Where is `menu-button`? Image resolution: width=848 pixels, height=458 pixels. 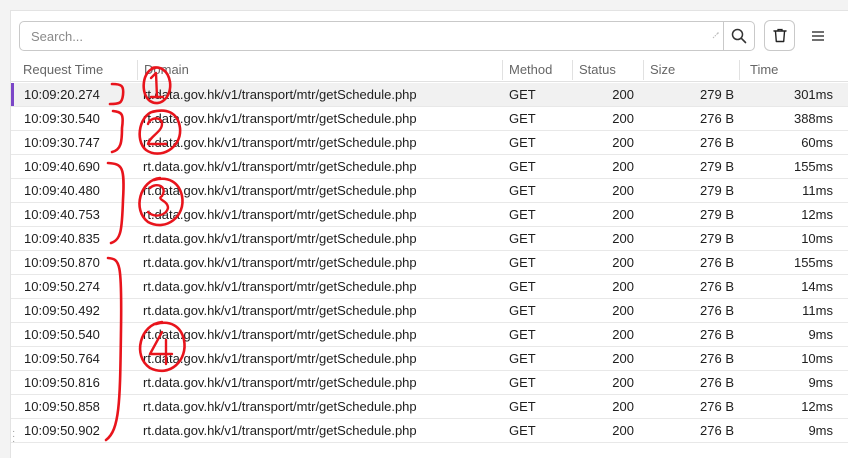 menu-button is located at coordinates (818, 36).